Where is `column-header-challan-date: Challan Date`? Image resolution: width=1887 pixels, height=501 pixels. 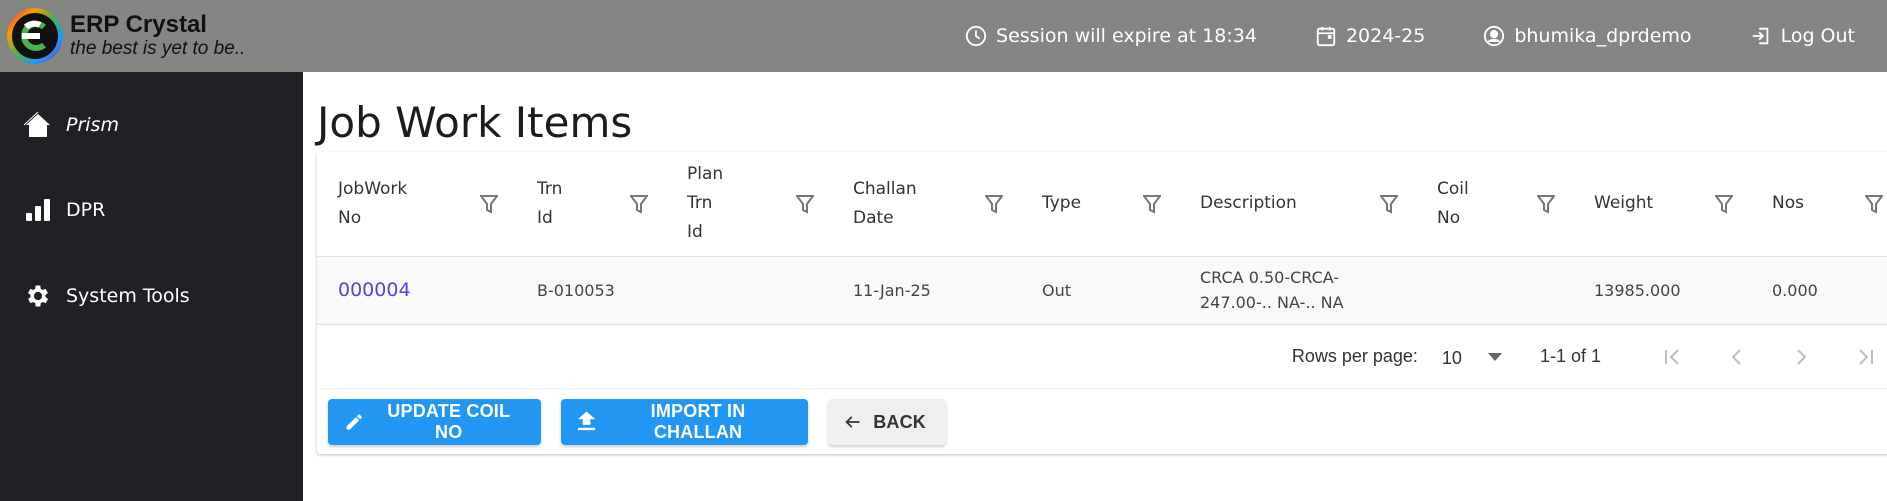 column-header-challan-date: Challan Date is located at coordinates (926, 204).